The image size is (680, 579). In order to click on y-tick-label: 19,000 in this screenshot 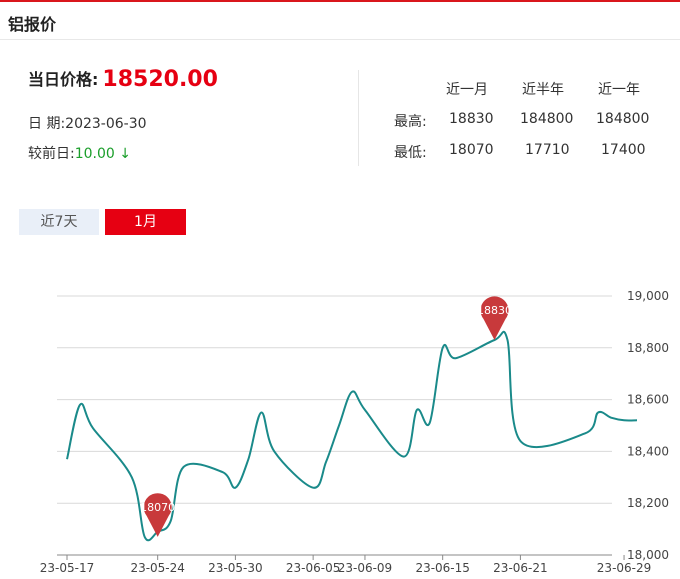, I will do `click(648, 296)`.